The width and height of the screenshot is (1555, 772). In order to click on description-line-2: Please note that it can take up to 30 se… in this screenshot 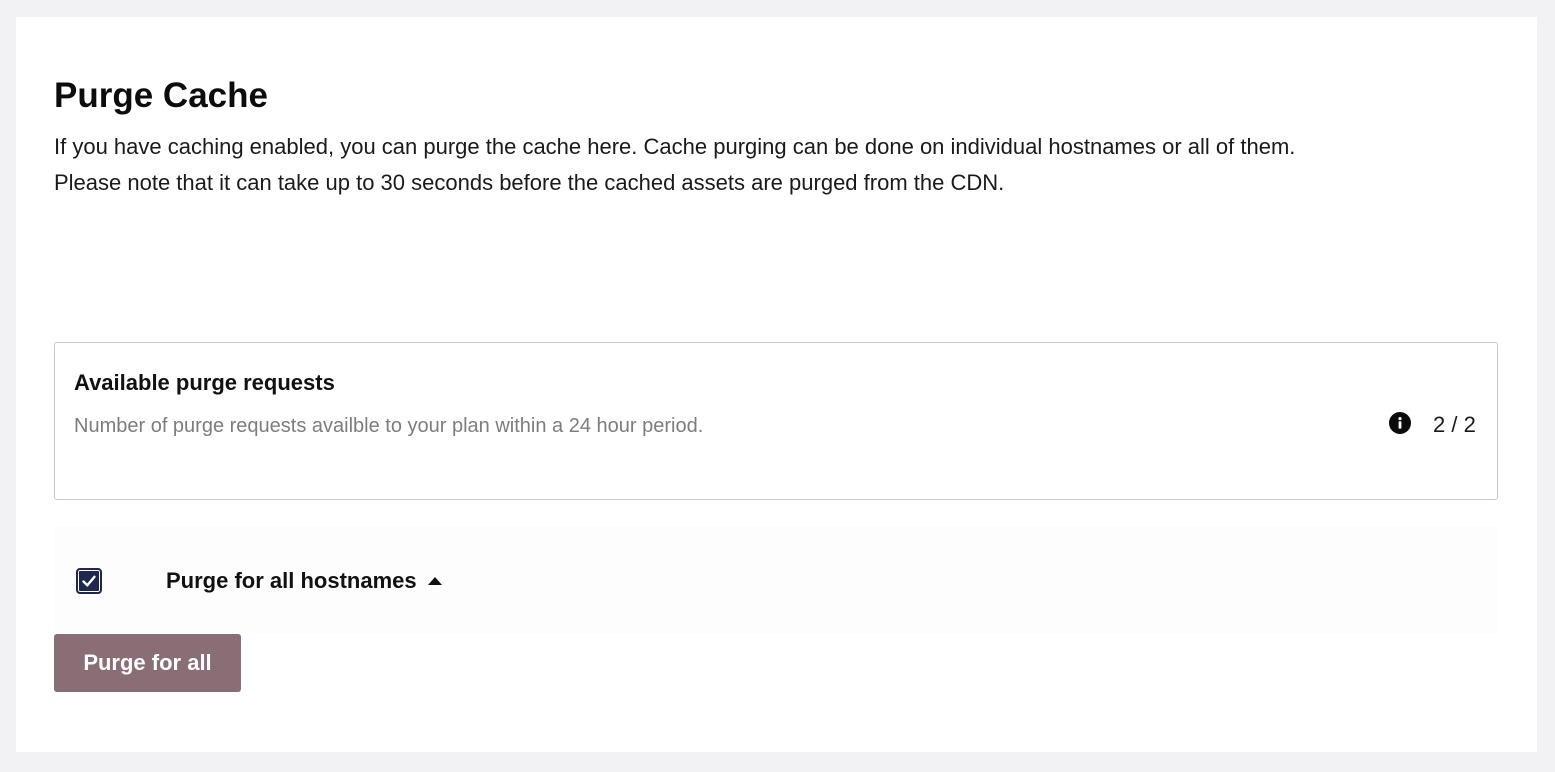, I will do `click(529, 182)`.